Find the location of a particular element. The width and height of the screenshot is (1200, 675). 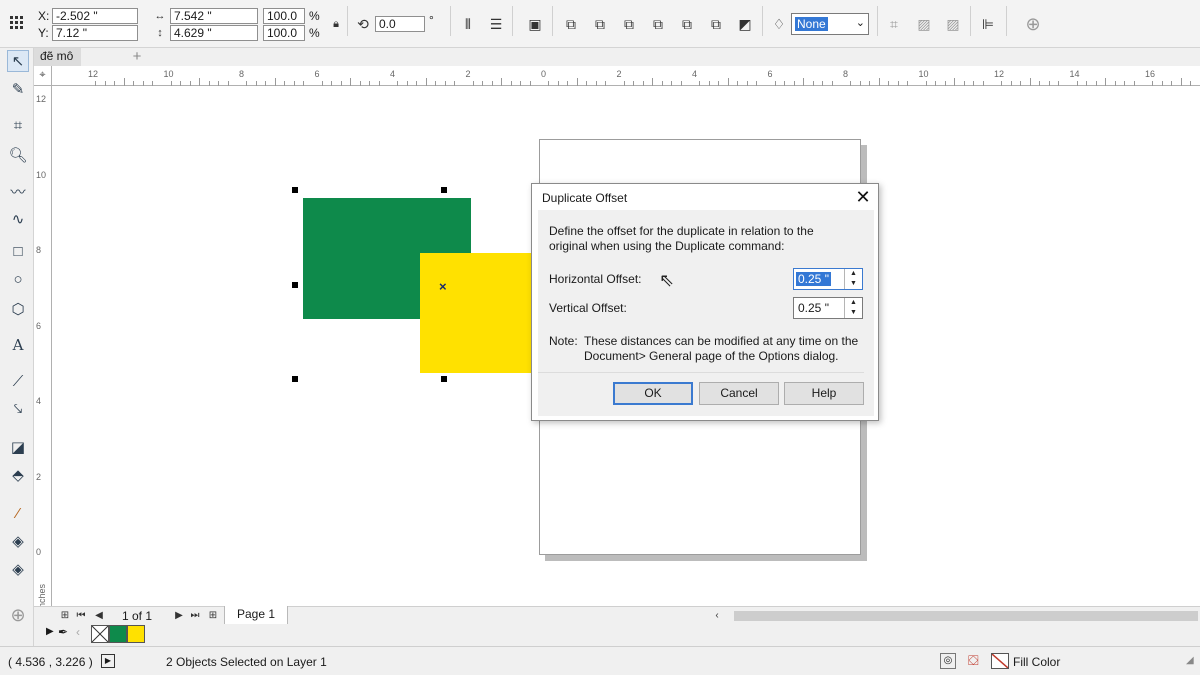

boundary-icon: ◩ is located at coordinates (745, 24).